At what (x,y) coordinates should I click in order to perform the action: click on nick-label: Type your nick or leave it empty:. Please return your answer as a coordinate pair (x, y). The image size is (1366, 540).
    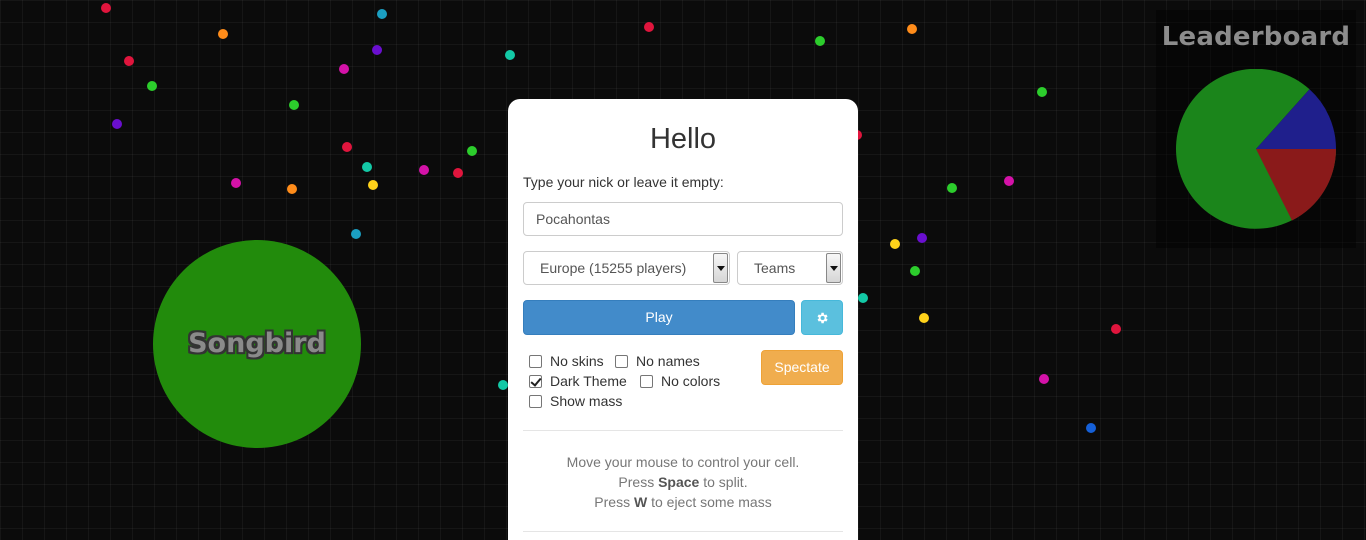
    Looking at the image, I should click on (623, 182).